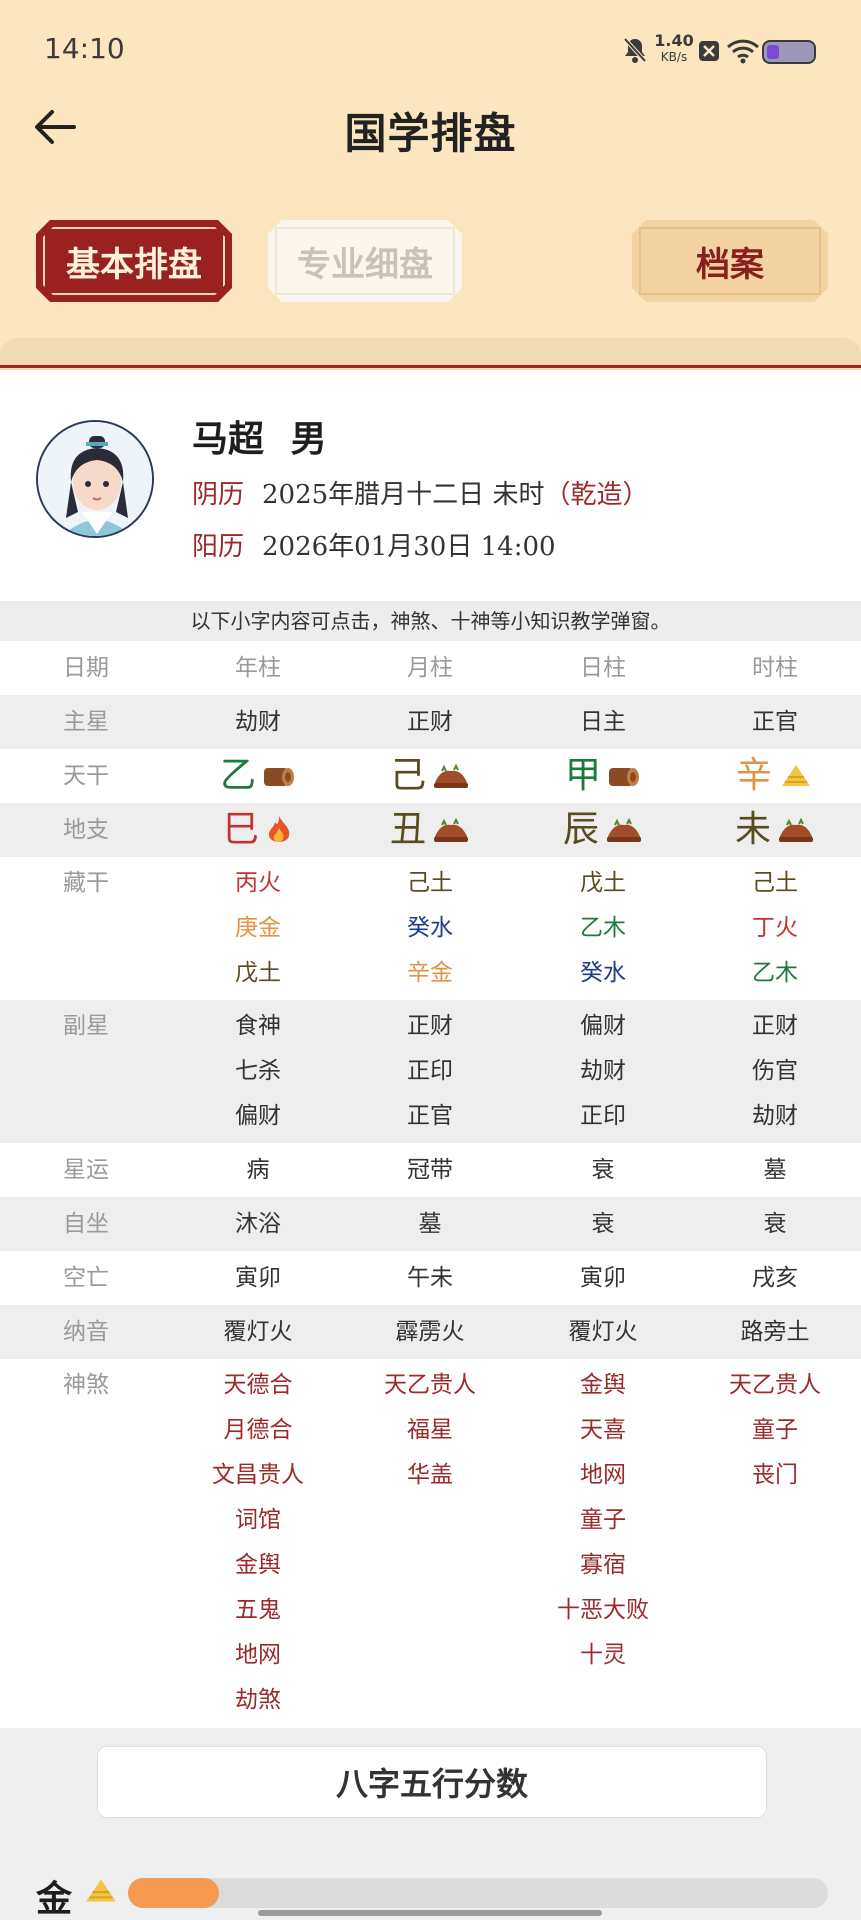 The image size is (861, 1920). What do you see at coordinates (430, 830) in the screenshot?
I see `dizhi-month: 丑` at bounding box center [430, 830].